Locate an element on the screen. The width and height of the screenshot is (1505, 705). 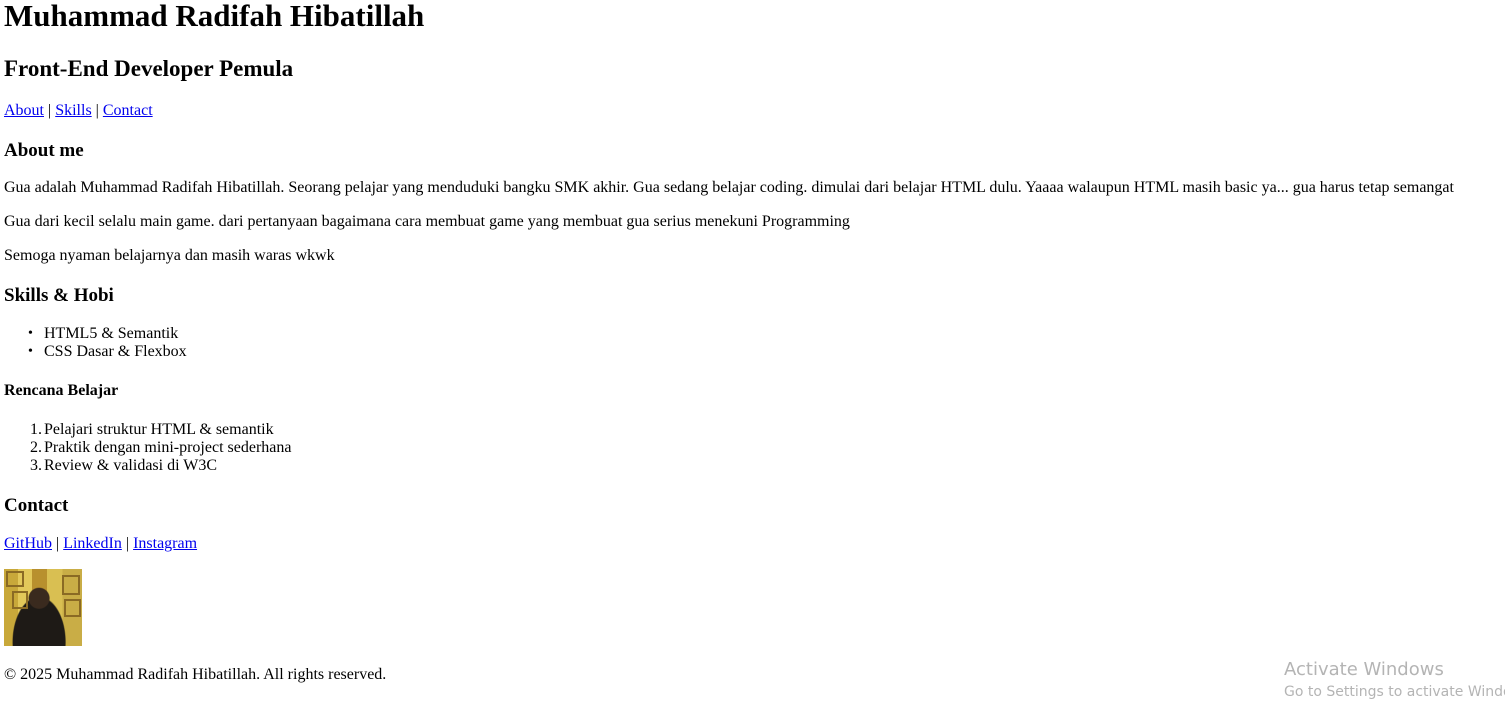
instagram-link: Instagram is located at coordinates (165, 543).